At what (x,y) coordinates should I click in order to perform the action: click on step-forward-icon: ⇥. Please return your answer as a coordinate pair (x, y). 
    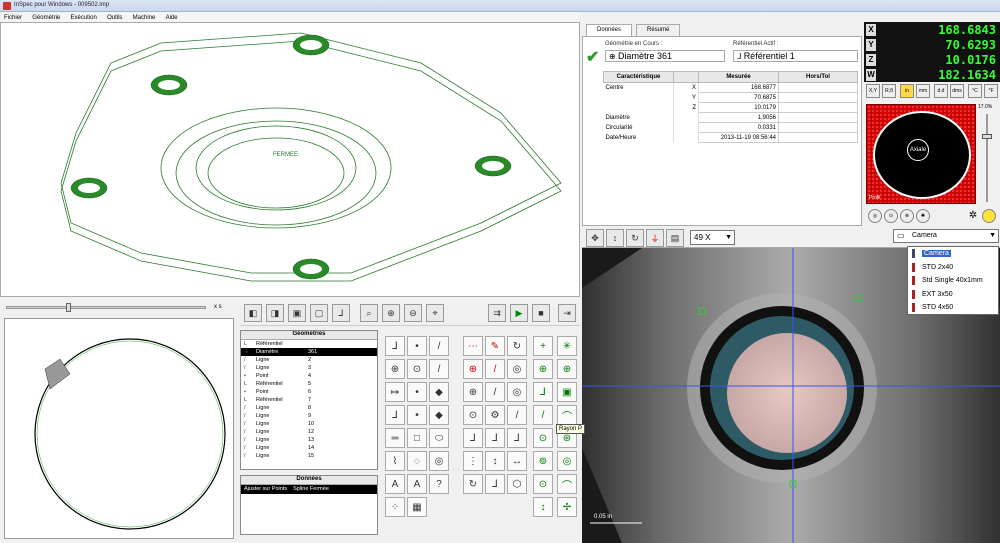
    Looking at the image, I should click on (567, 313).